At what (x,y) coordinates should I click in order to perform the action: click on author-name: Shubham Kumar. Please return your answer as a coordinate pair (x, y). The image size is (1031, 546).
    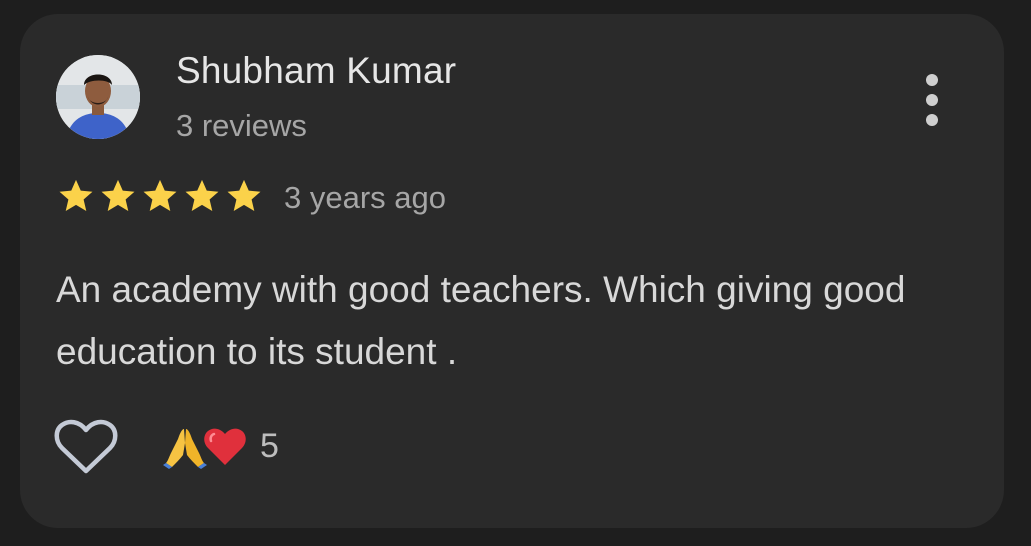
    Looking at the image, I should click on (316, 71).